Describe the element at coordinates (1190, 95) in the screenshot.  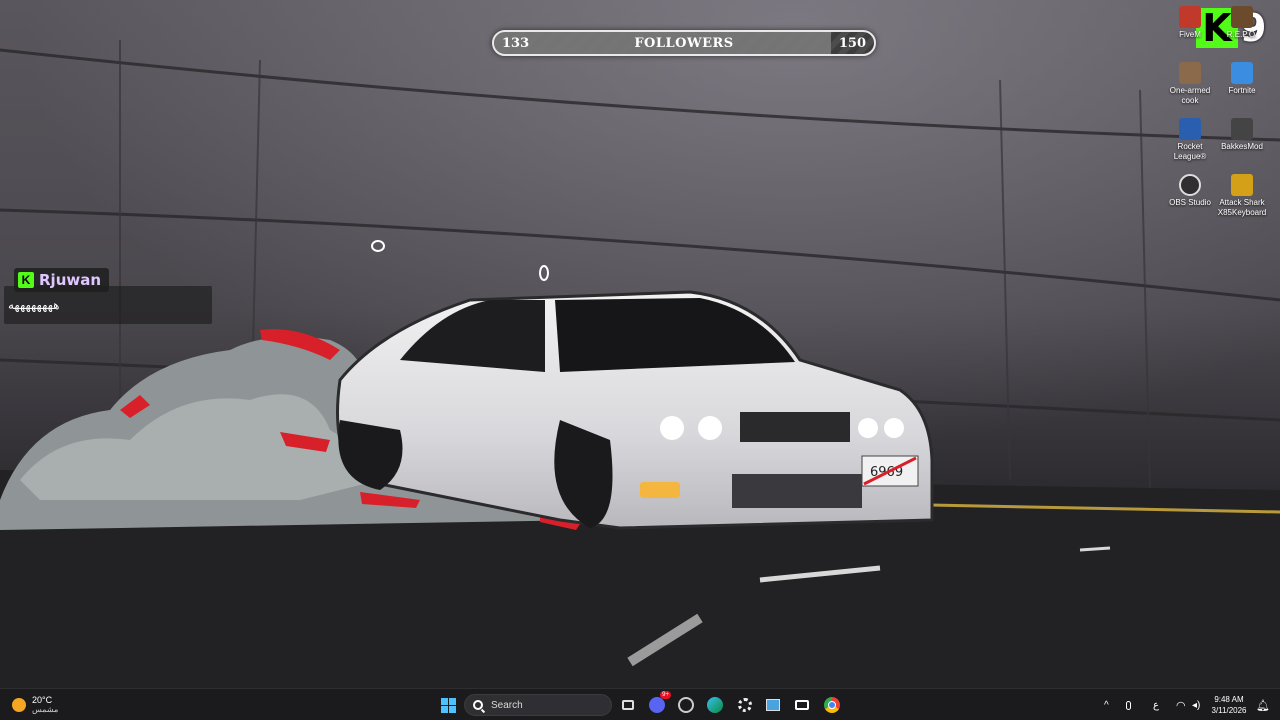
I see `desktop-icon-label: One-armed cook` at that location.